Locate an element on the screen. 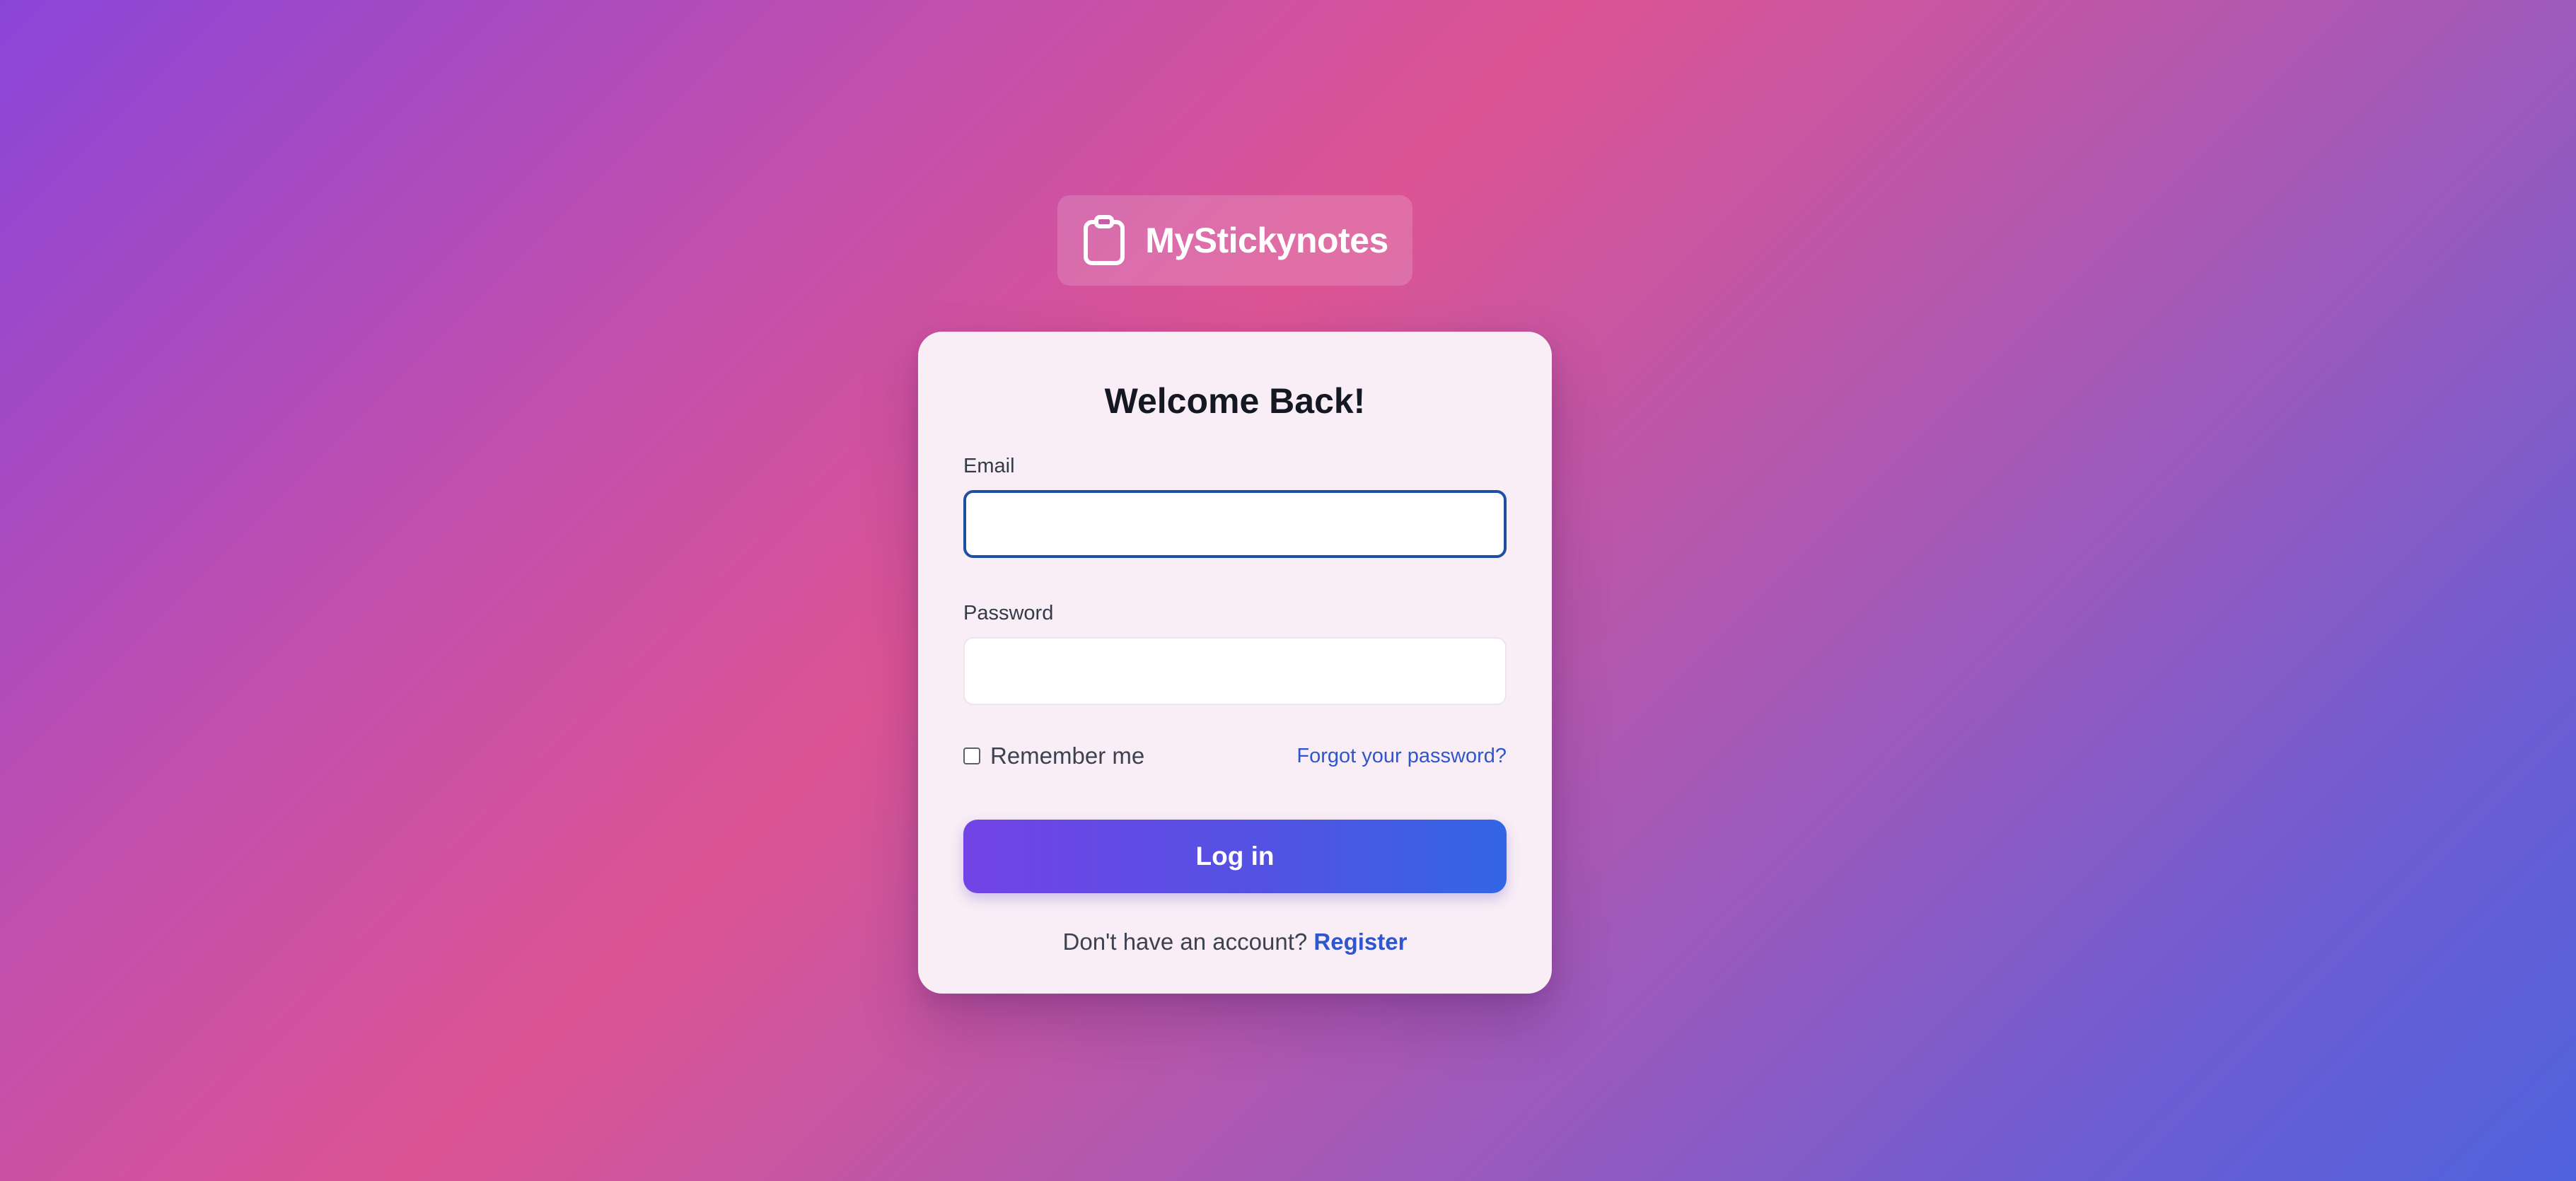 The width and height of the screenshot is (2576, 1181). register-link: Register is located at coordinates (1360, 942).